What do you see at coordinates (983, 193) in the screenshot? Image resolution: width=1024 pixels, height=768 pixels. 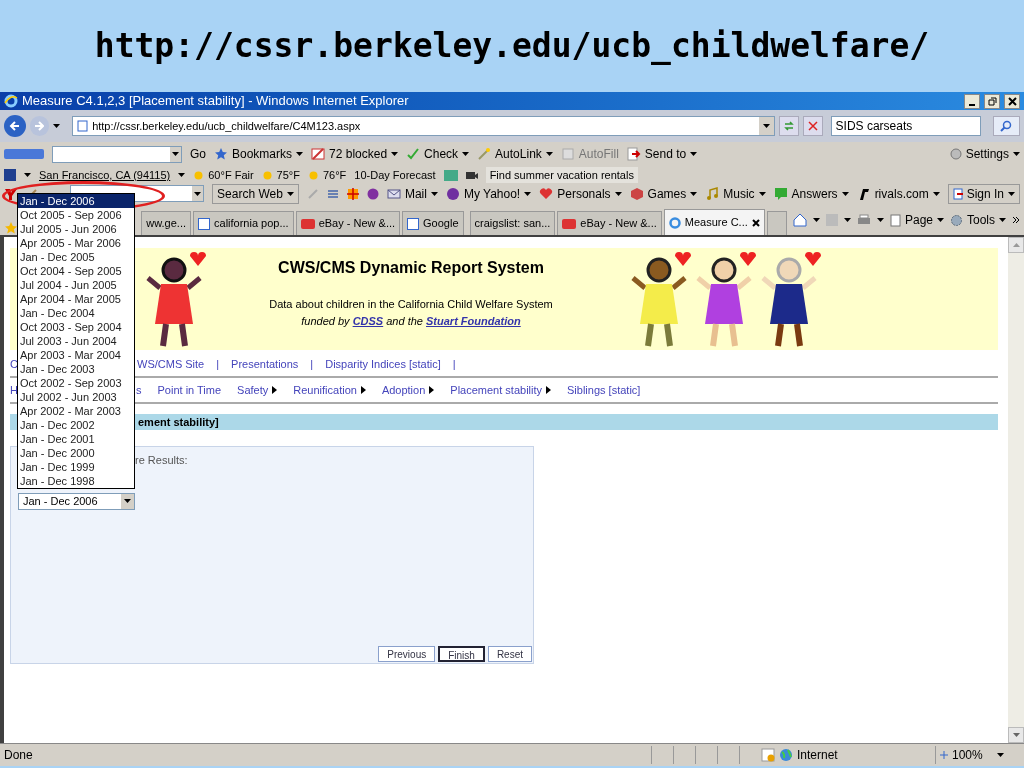 I see `sign-in-button: Sign In` at bounding box center [983, 193].